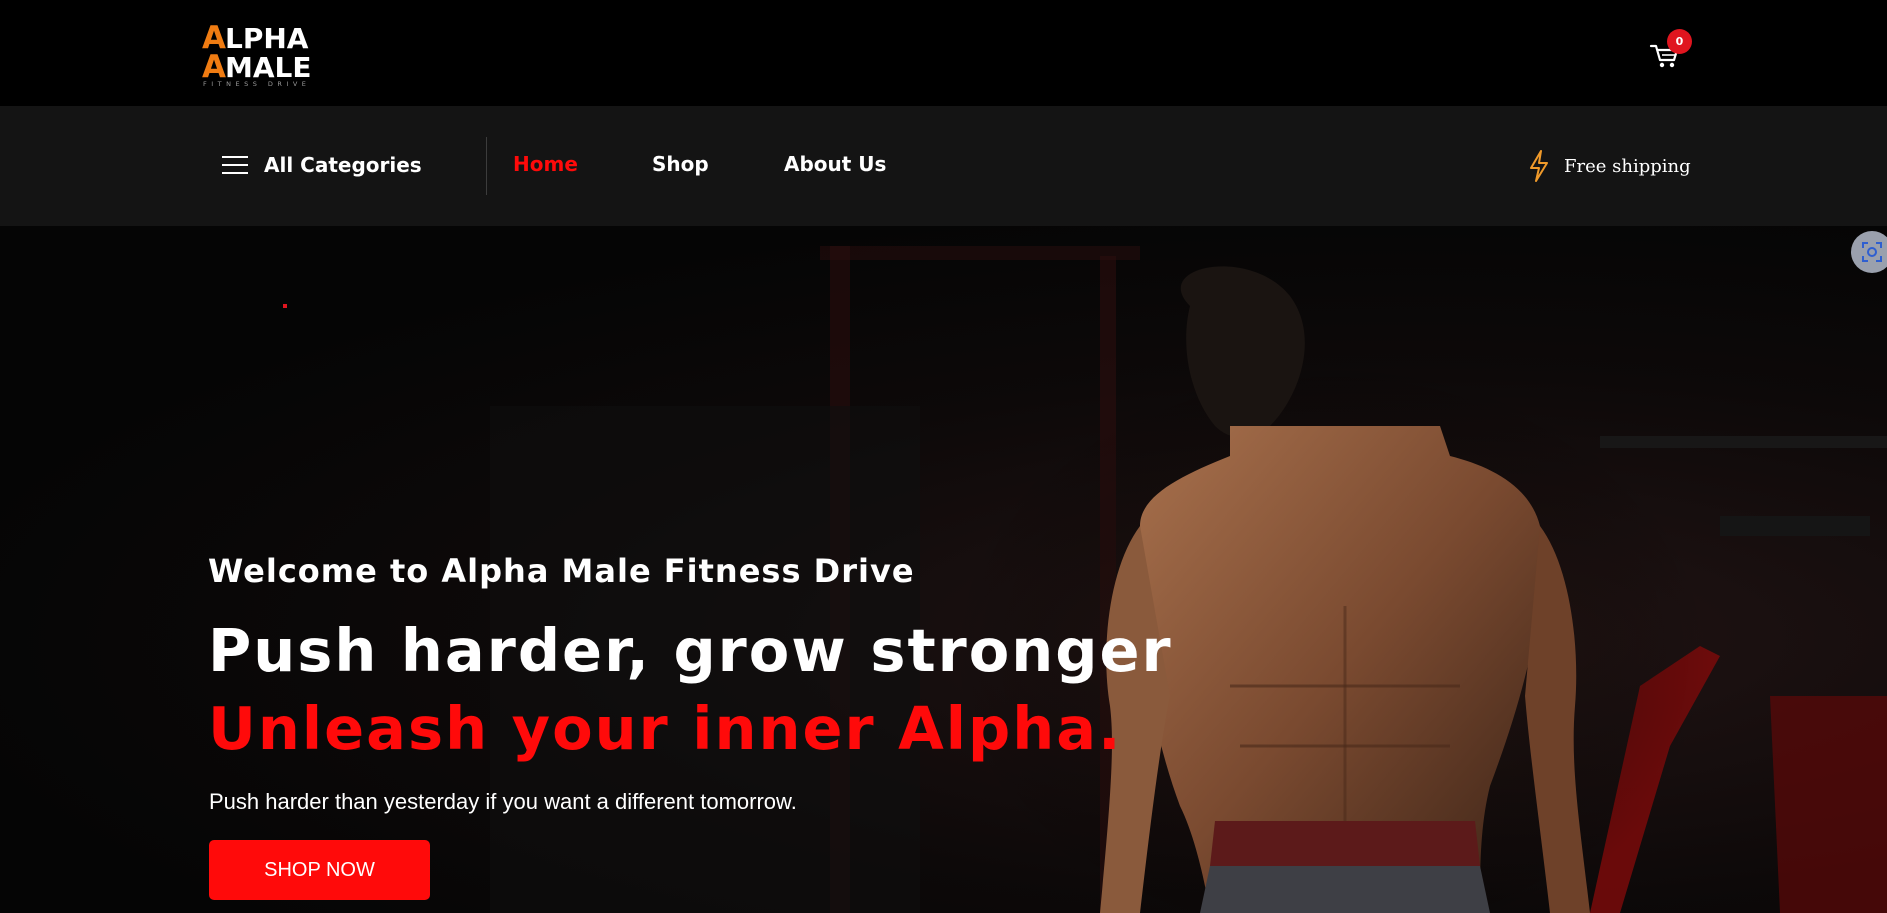 This screenshot has height=913, width=1887. Describe the element at coordinates (343, 165) in the screenshot. I see `all-categories-label: All Categories` at that location.